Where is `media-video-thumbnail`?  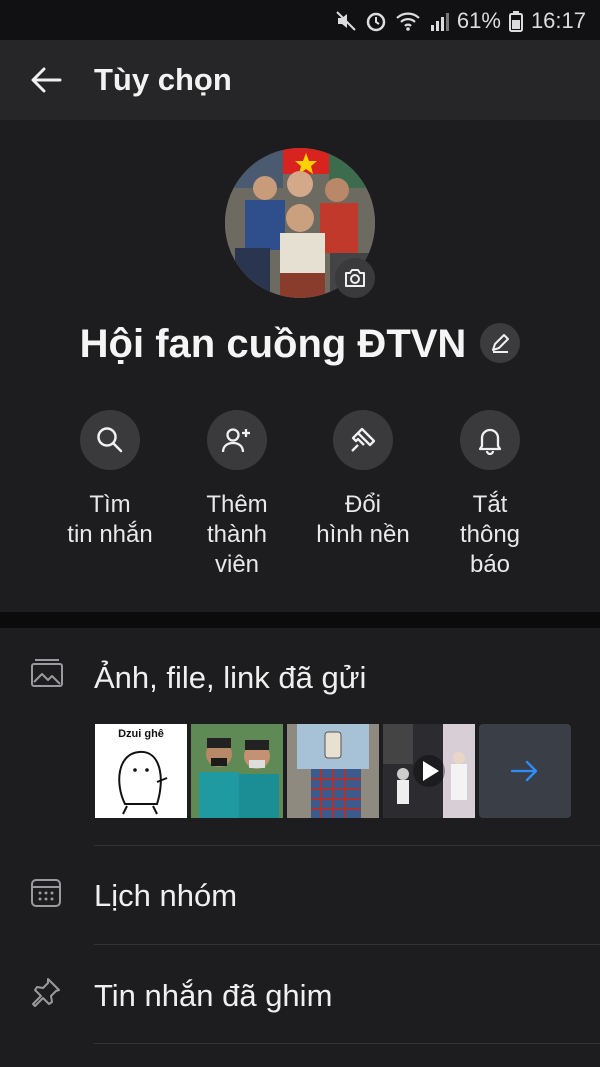
media-video-thumbnail is located at coordinates (429, 771).